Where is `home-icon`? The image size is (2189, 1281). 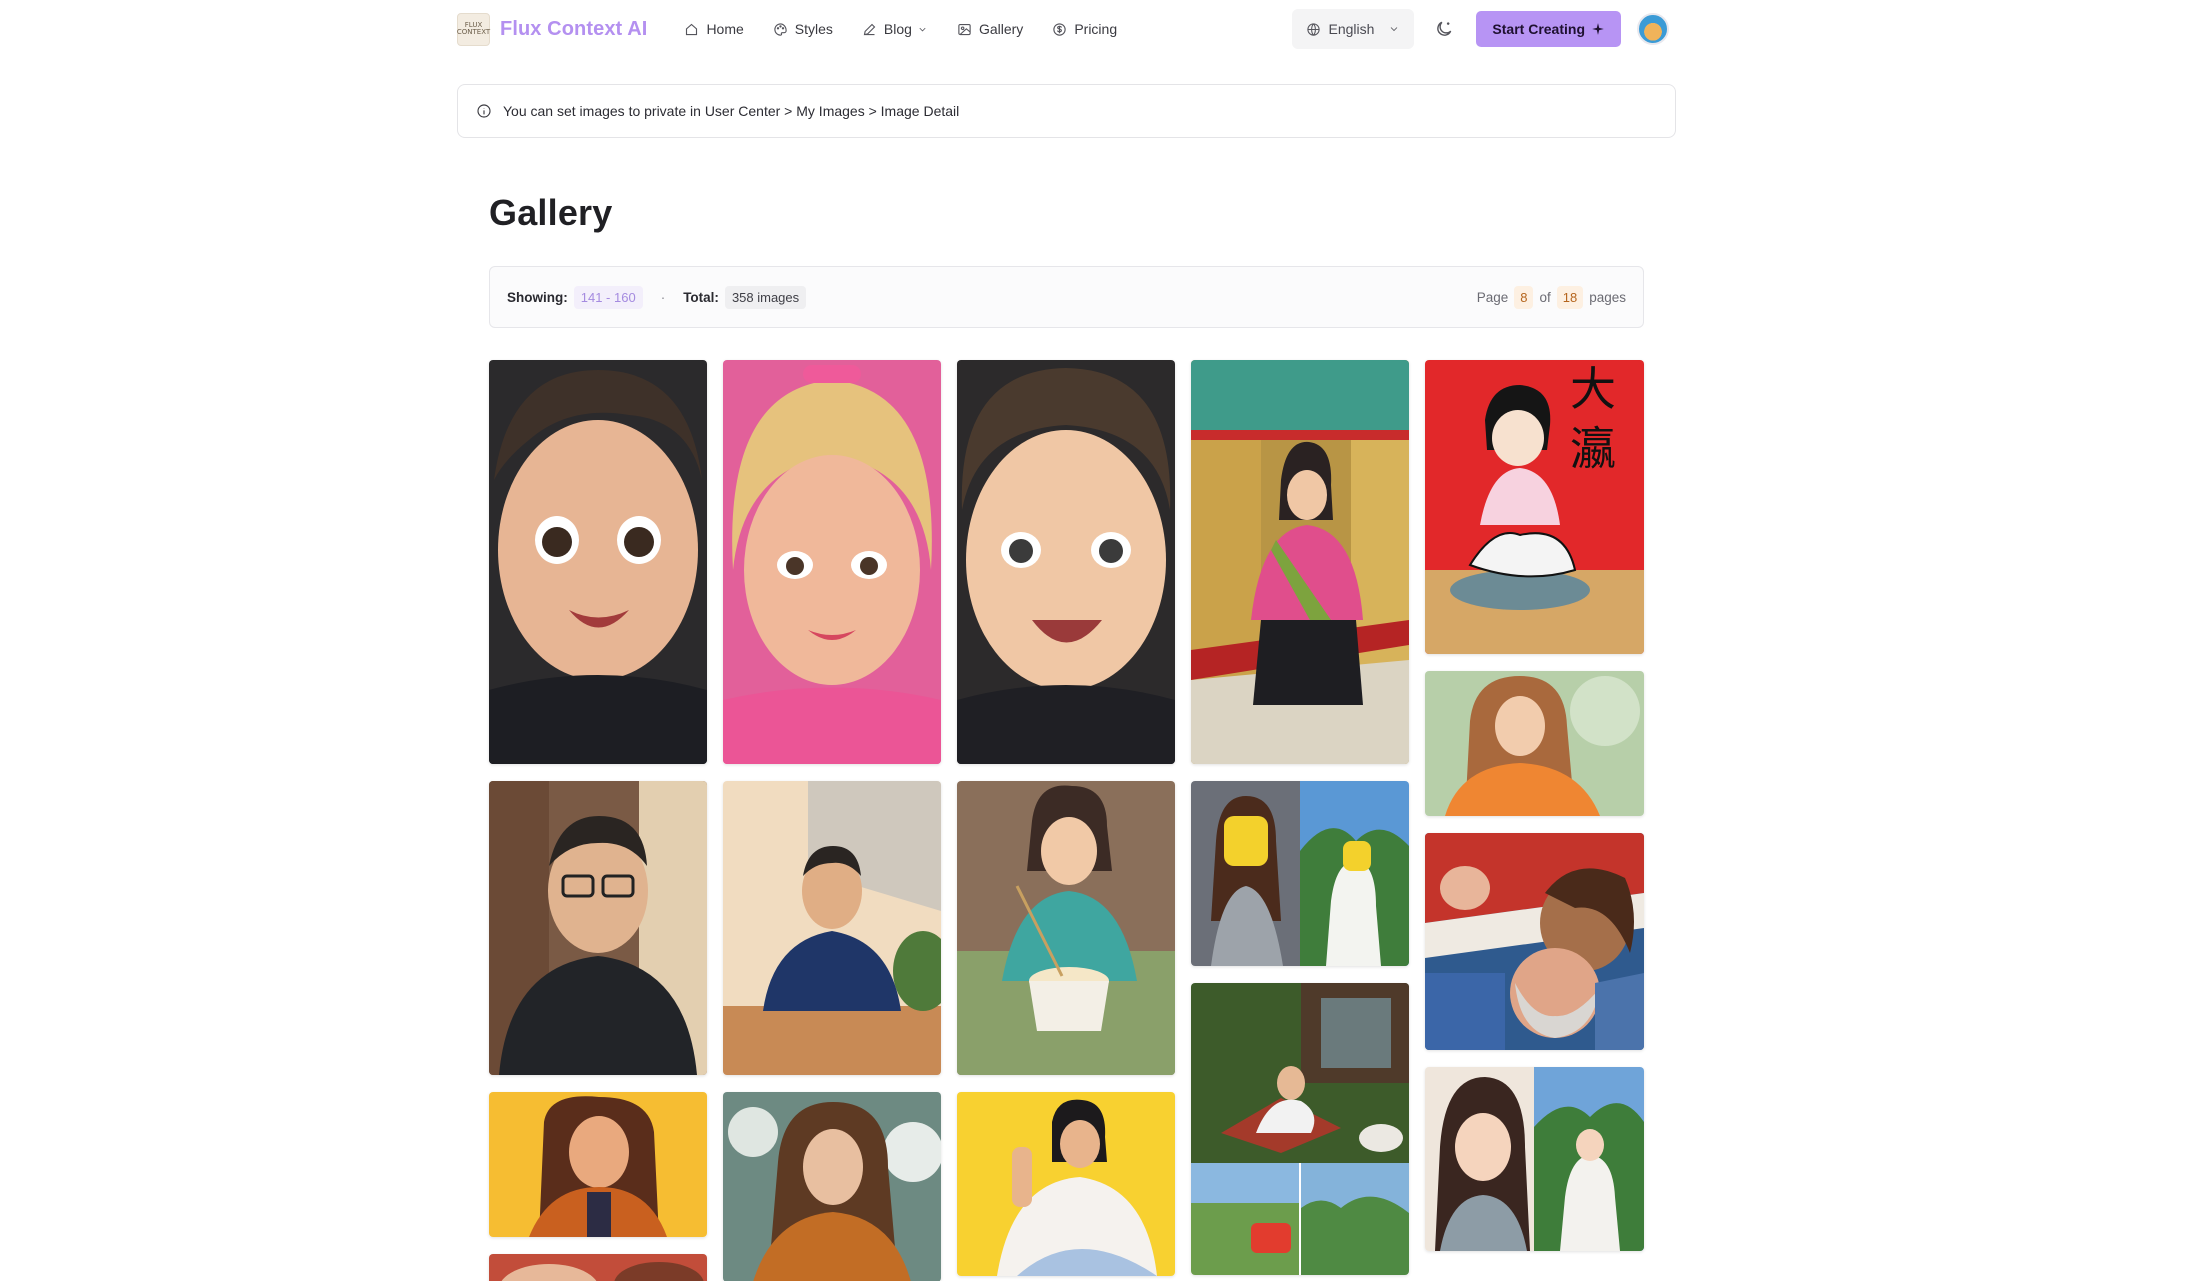
home-icon is located at coordinates (692, 29).